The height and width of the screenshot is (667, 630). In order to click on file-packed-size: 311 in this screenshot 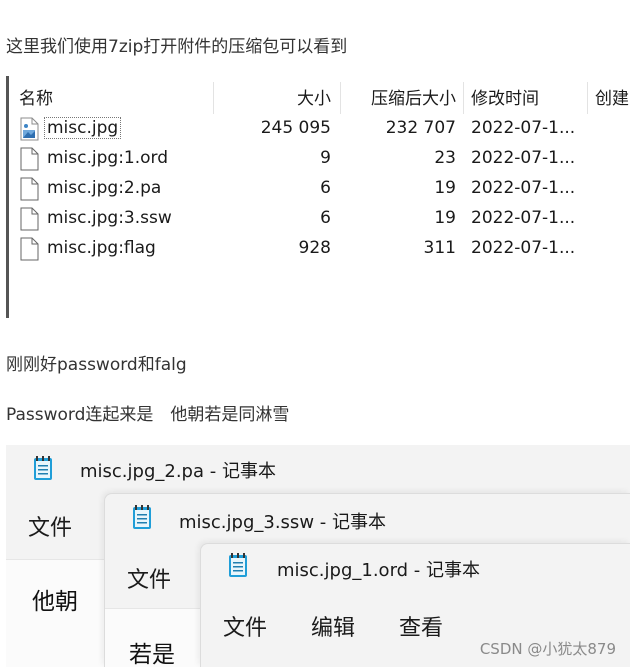, I will do `click(439, 248)`.